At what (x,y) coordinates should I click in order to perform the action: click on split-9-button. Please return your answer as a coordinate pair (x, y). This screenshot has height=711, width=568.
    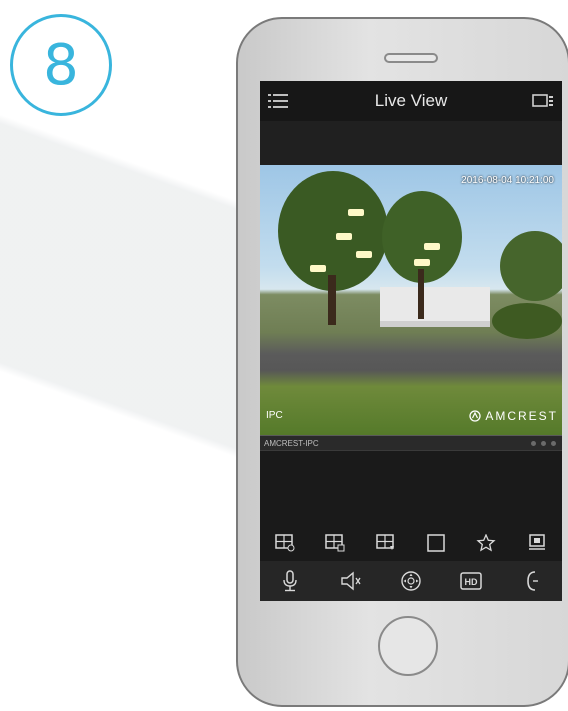
    Looking at the image, I should click on (386, 543).